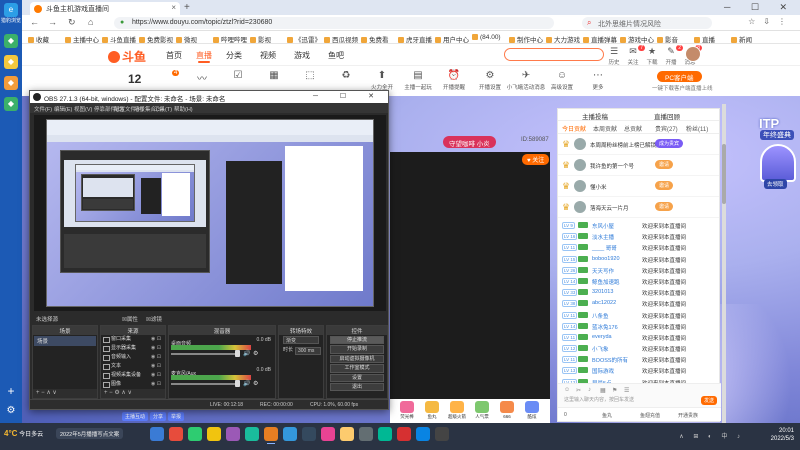  I want to click on nav-category: 分类, so click(234, 55).